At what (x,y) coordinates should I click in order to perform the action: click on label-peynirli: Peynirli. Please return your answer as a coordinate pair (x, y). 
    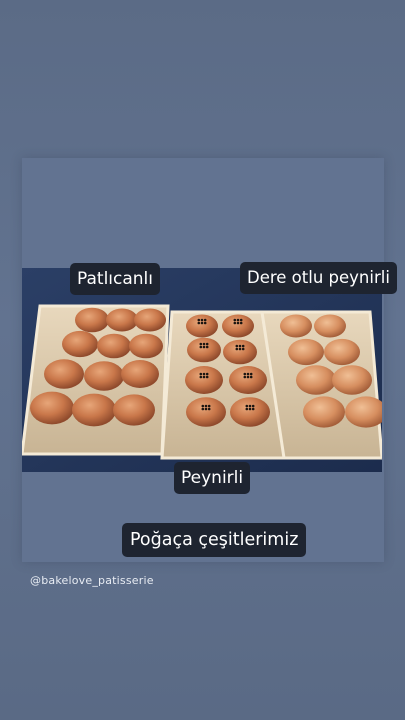
    Looking at the image, I should click on (212, 478).